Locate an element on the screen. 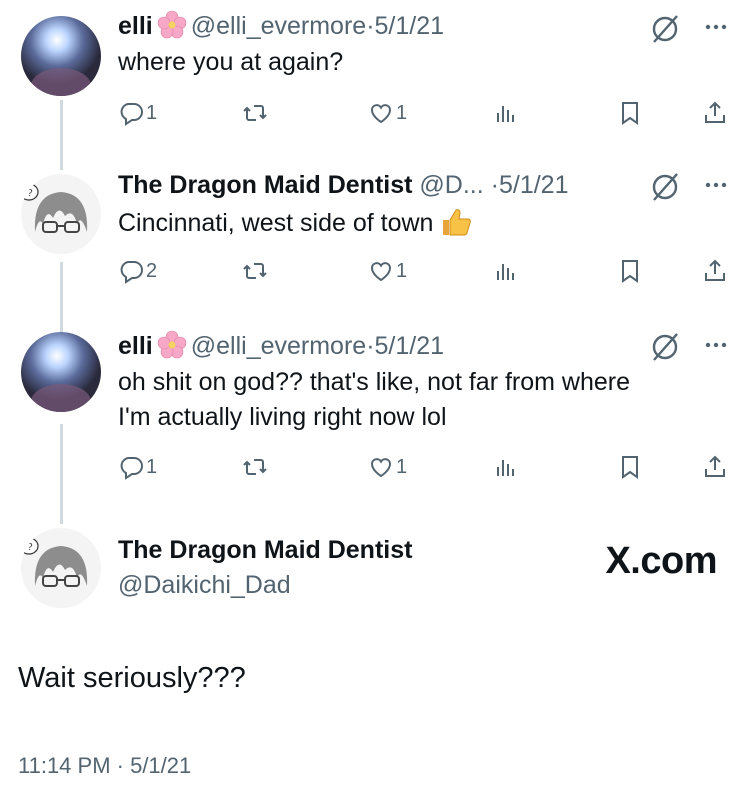 The image size is (749, 803). reply-count: 2 is located at coordinates (152, 270).